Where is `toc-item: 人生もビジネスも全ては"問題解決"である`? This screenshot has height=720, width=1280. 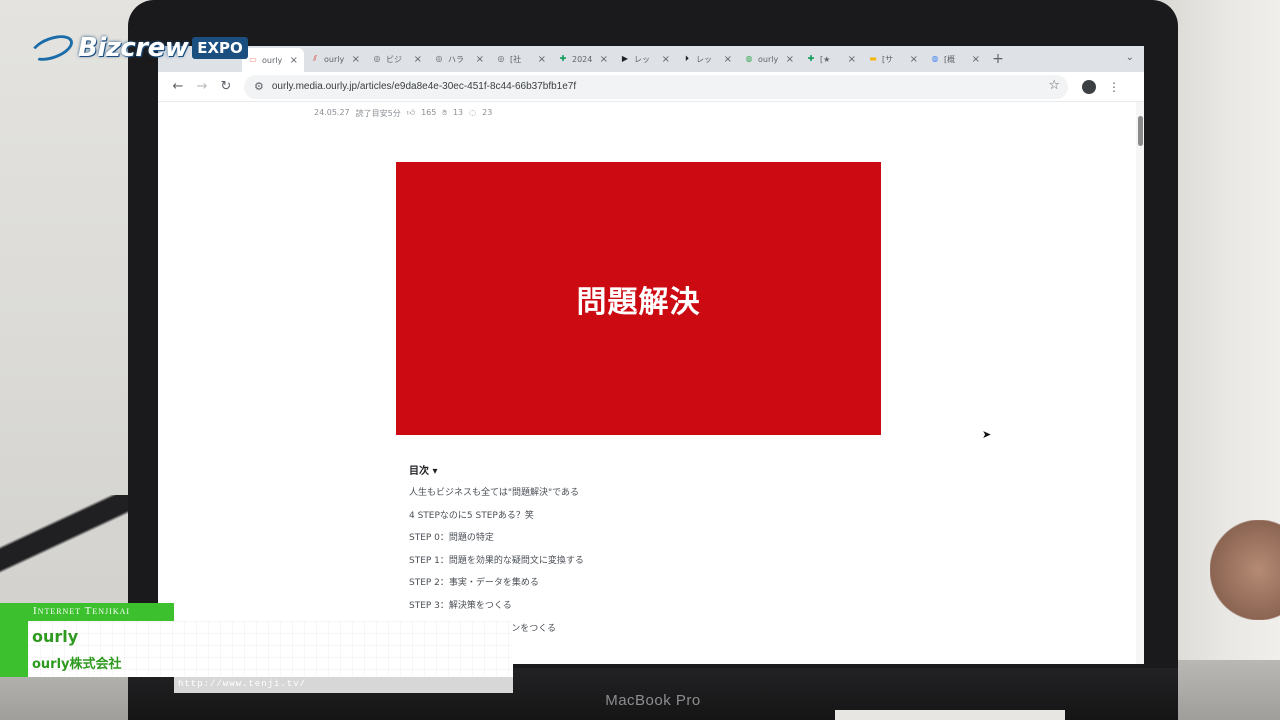 toc-item: 人生もビジネスも全ては"問題解決"である is located at coordinates (496, 496).